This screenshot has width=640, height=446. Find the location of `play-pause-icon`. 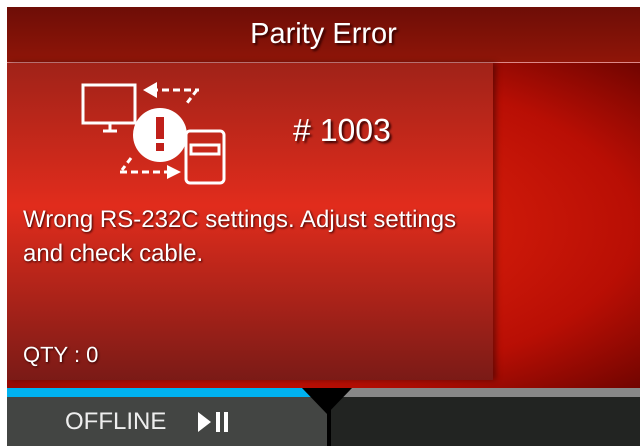

play-pause-icon is located at coordinates (214, 422).